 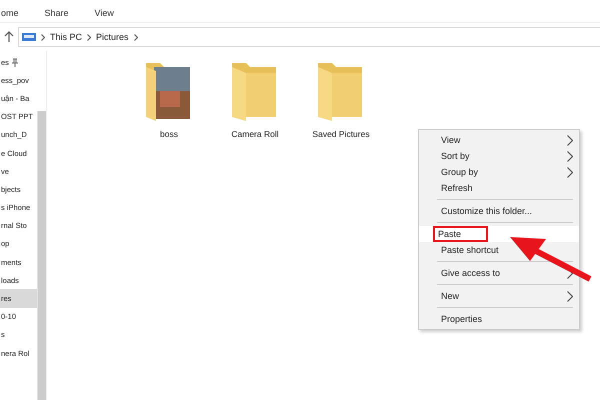 What do you see at coordinates (499, 234) in the screenshot?
I see `menu-item: Paste` at bounding box center [499, 234].